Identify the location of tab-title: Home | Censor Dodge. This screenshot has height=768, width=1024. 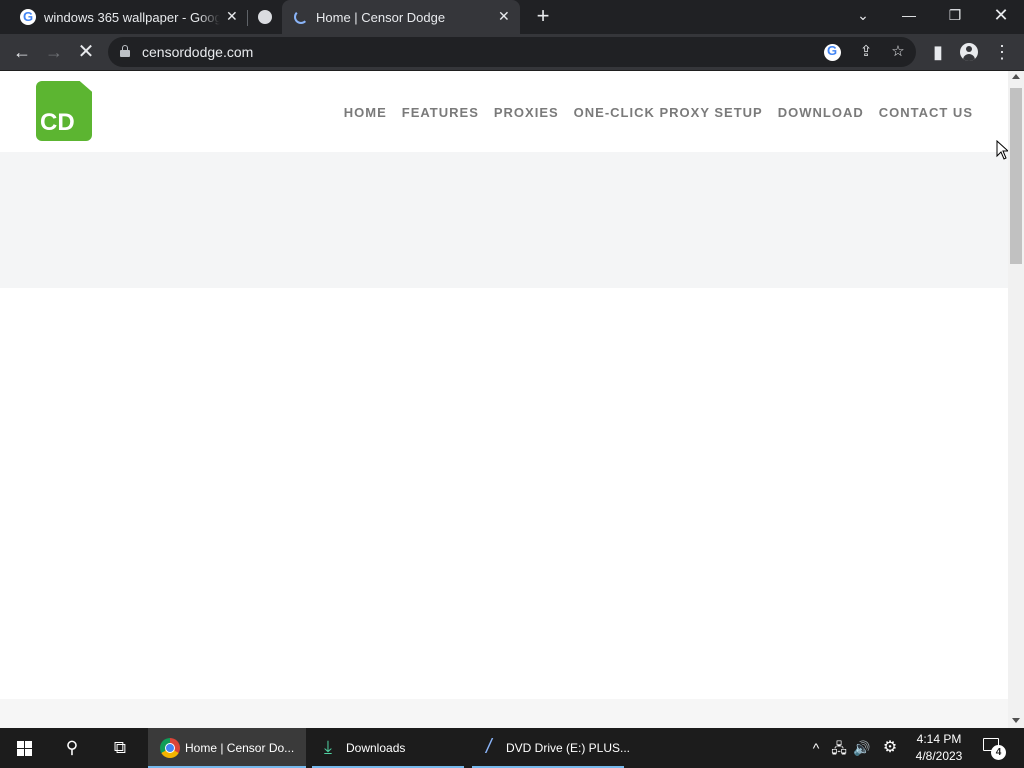
(381, 17).